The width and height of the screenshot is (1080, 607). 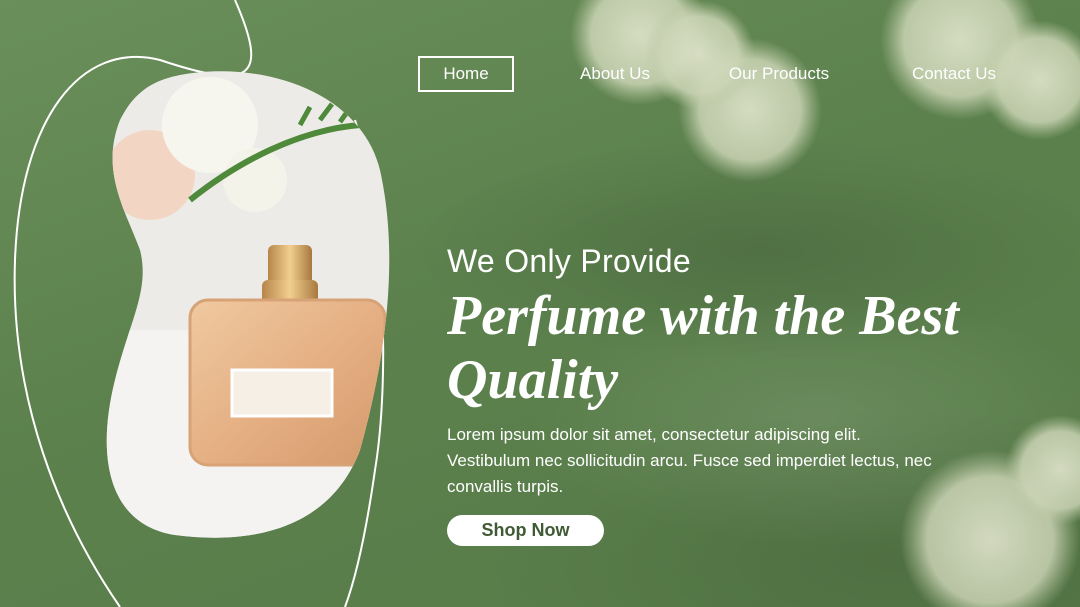 What do you see at coordinates (540, 74) in the screenshot?
I see `main-nav: Home About Us Our Products Contact Us` at bounding box center [540, 74].